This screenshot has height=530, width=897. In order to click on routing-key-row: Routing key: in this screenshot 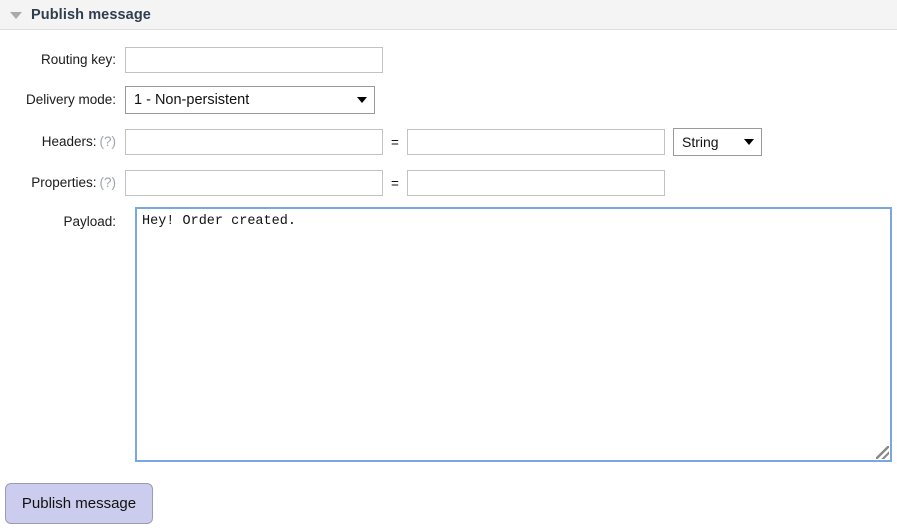, I will do `click(191, 60)`.